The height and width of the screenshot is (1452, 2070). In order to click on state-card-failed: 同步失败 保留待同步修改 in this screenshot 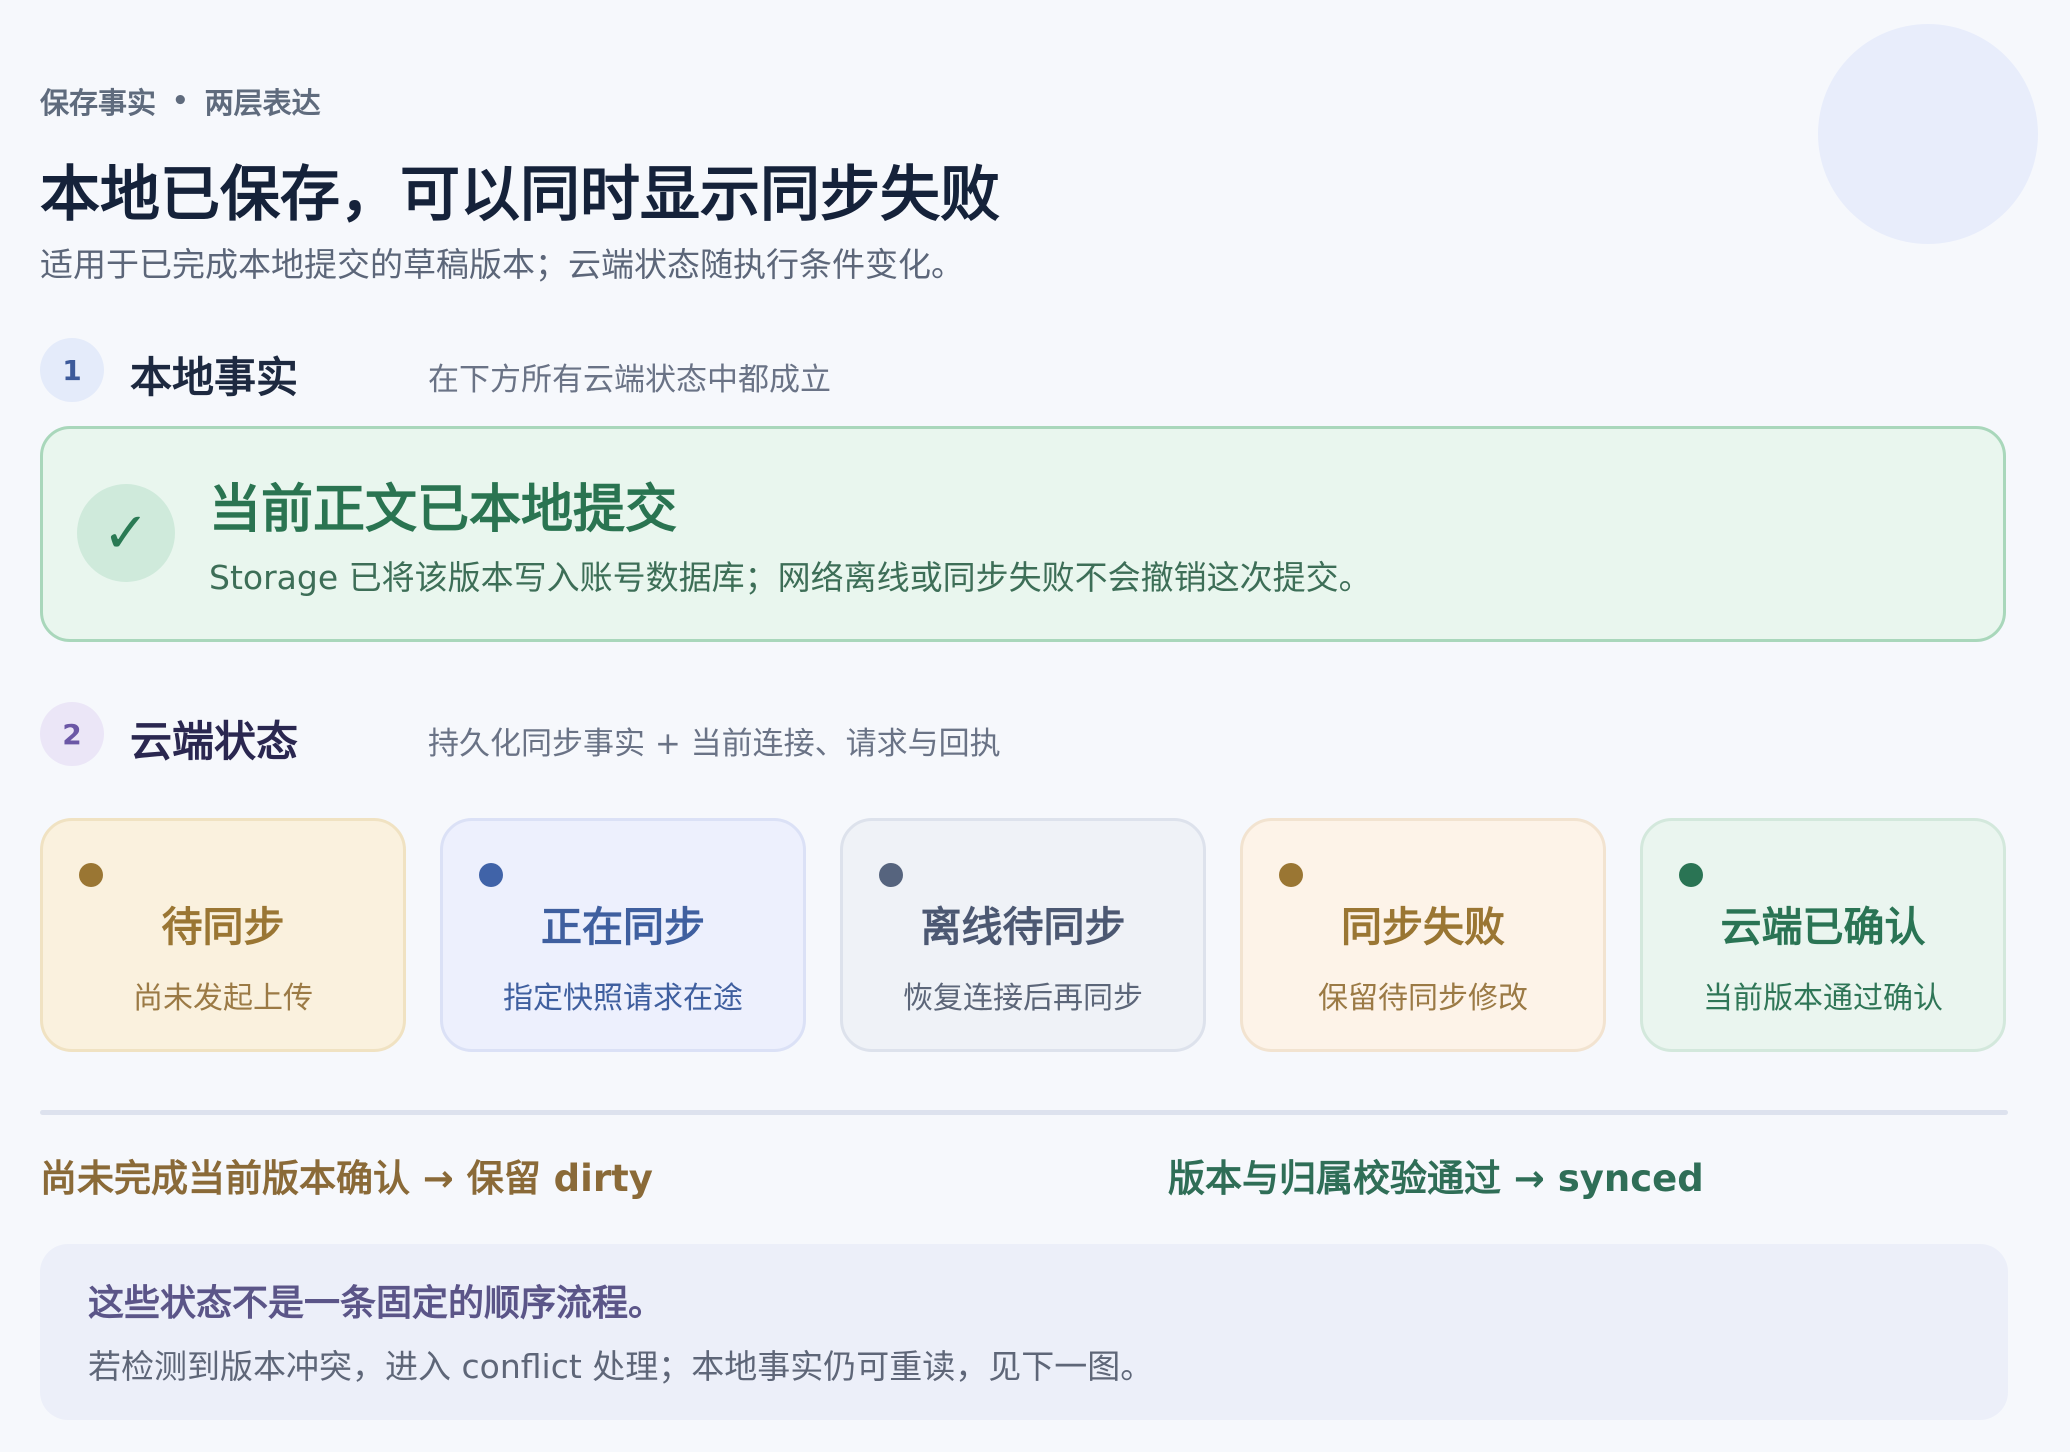, I will do `click(1423, 935)`.